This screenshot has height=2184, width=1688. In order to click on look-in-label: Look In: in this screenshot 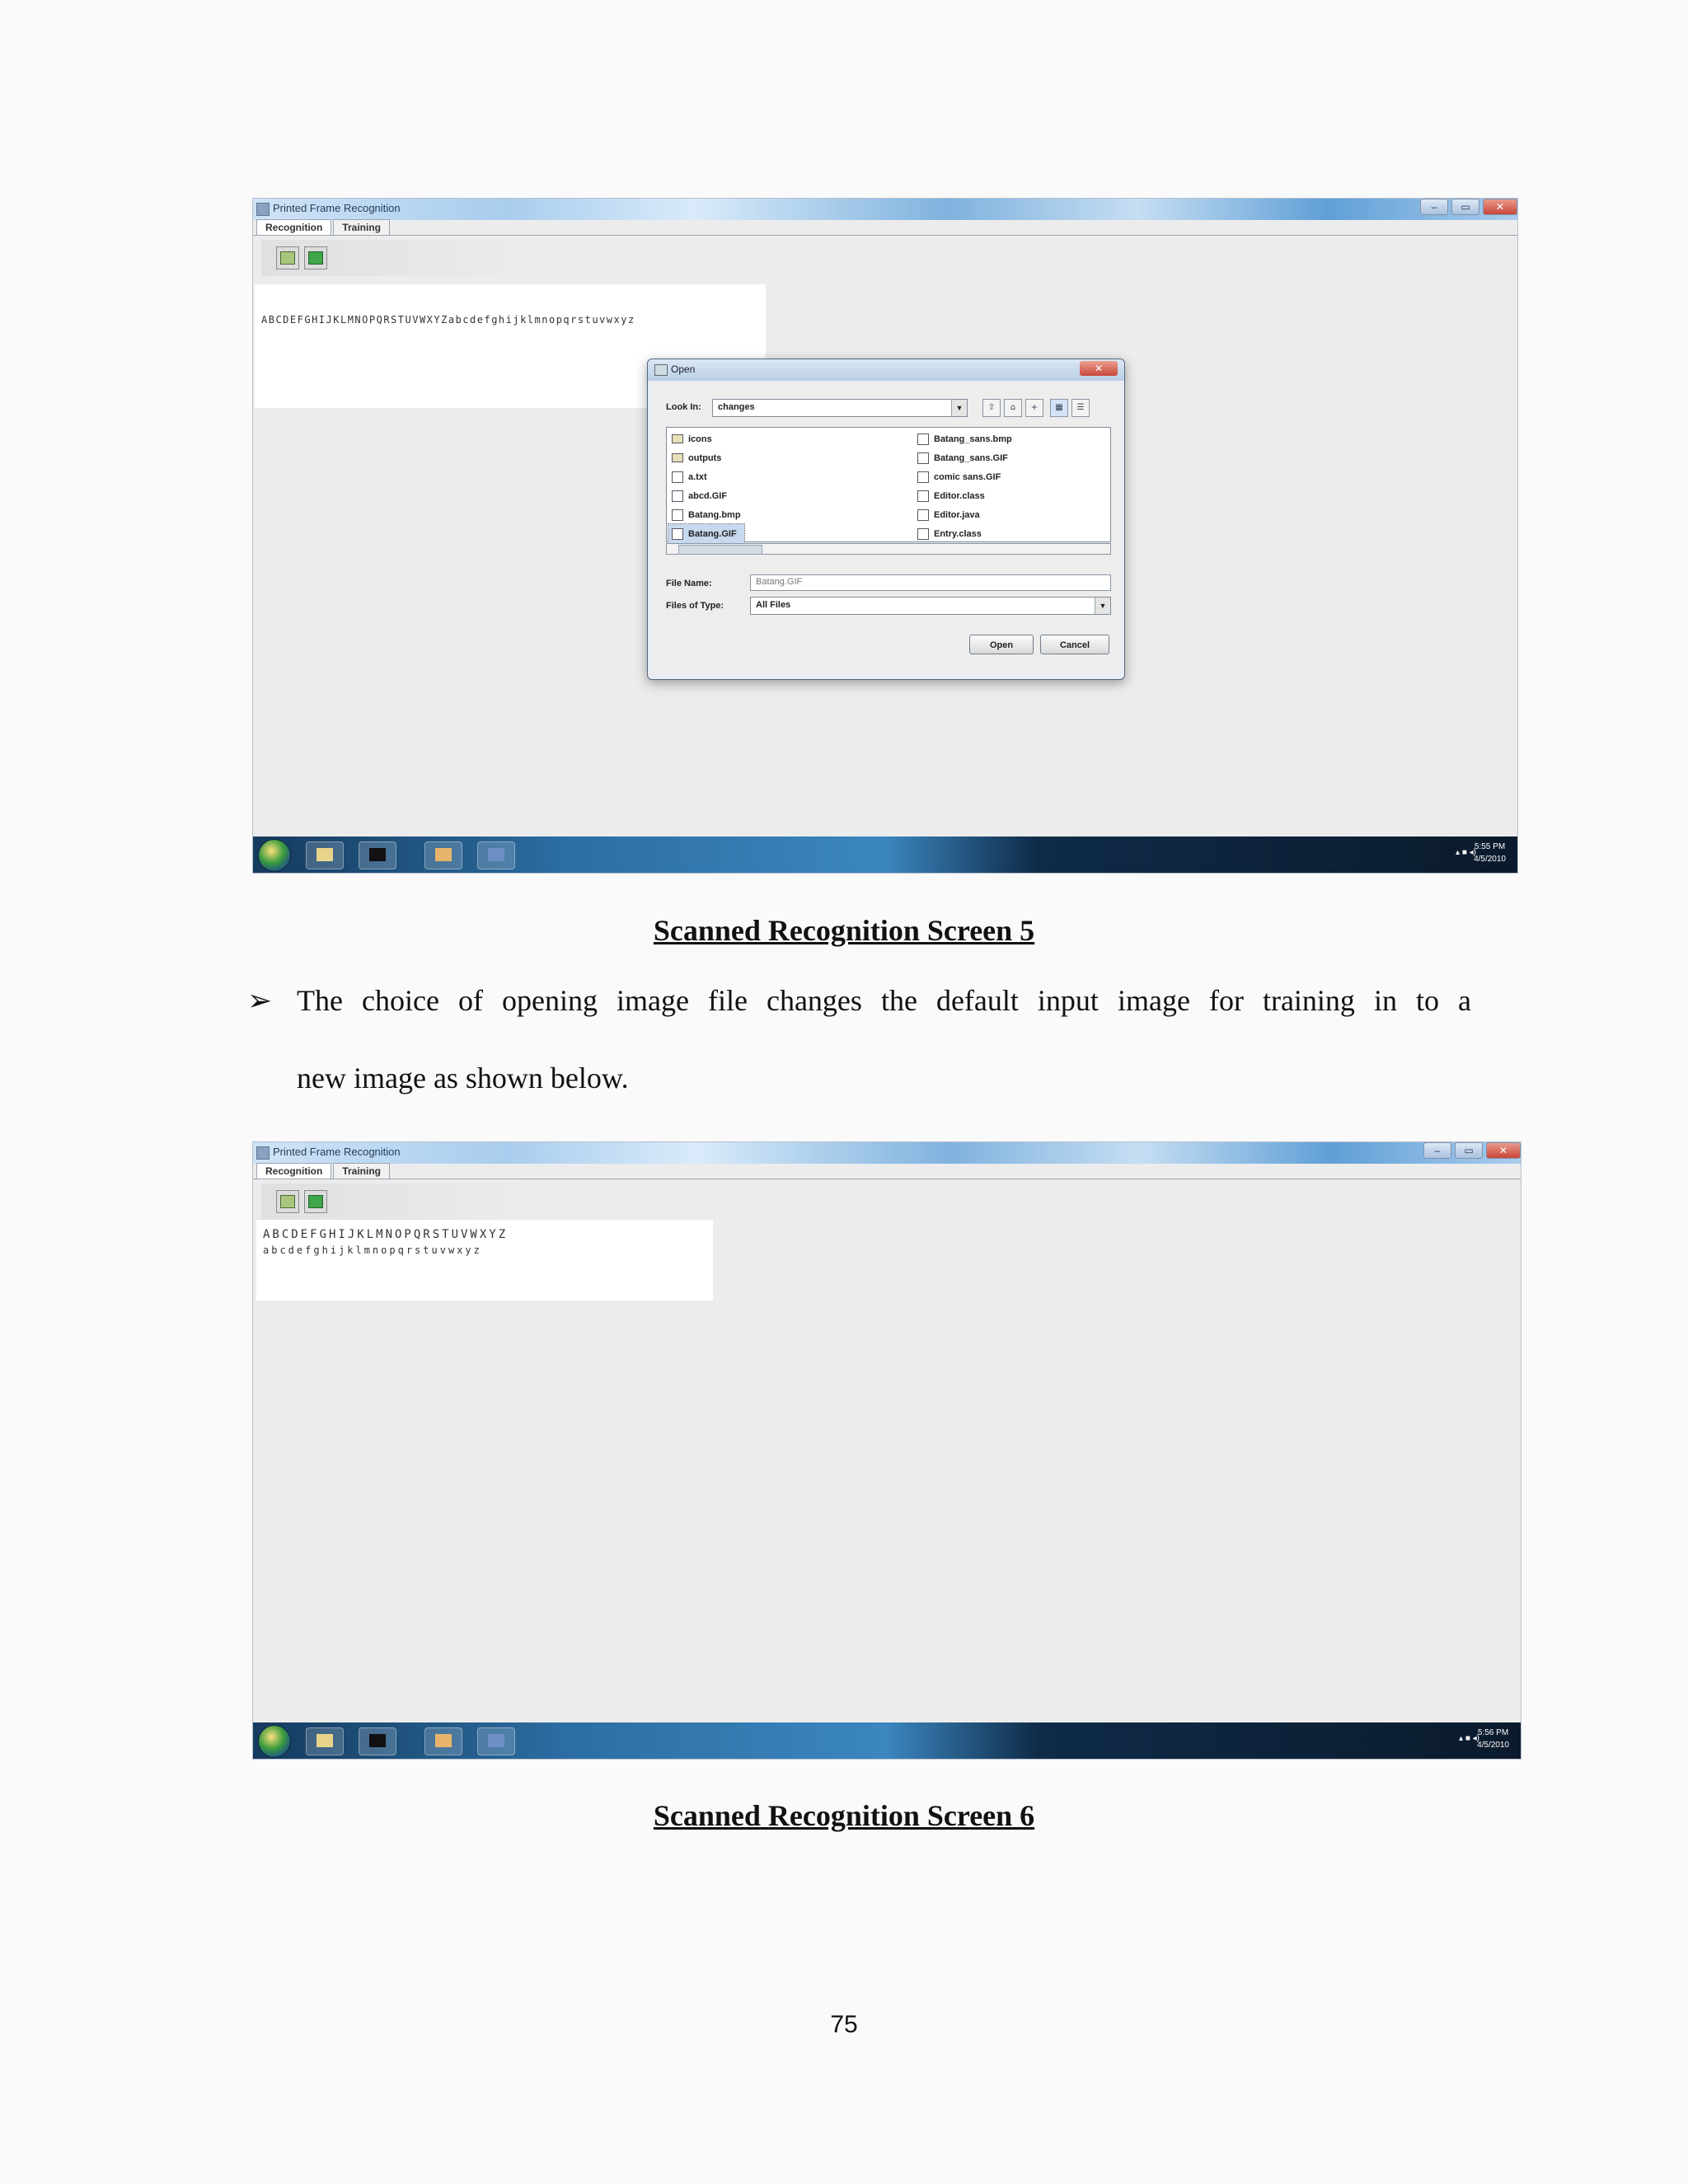, I will do `click(683, 407)`.